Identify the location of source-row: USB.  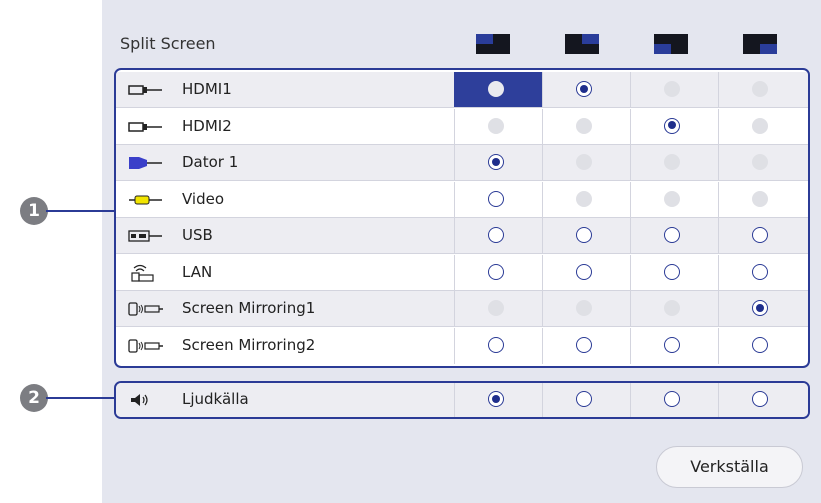
(462, 236).